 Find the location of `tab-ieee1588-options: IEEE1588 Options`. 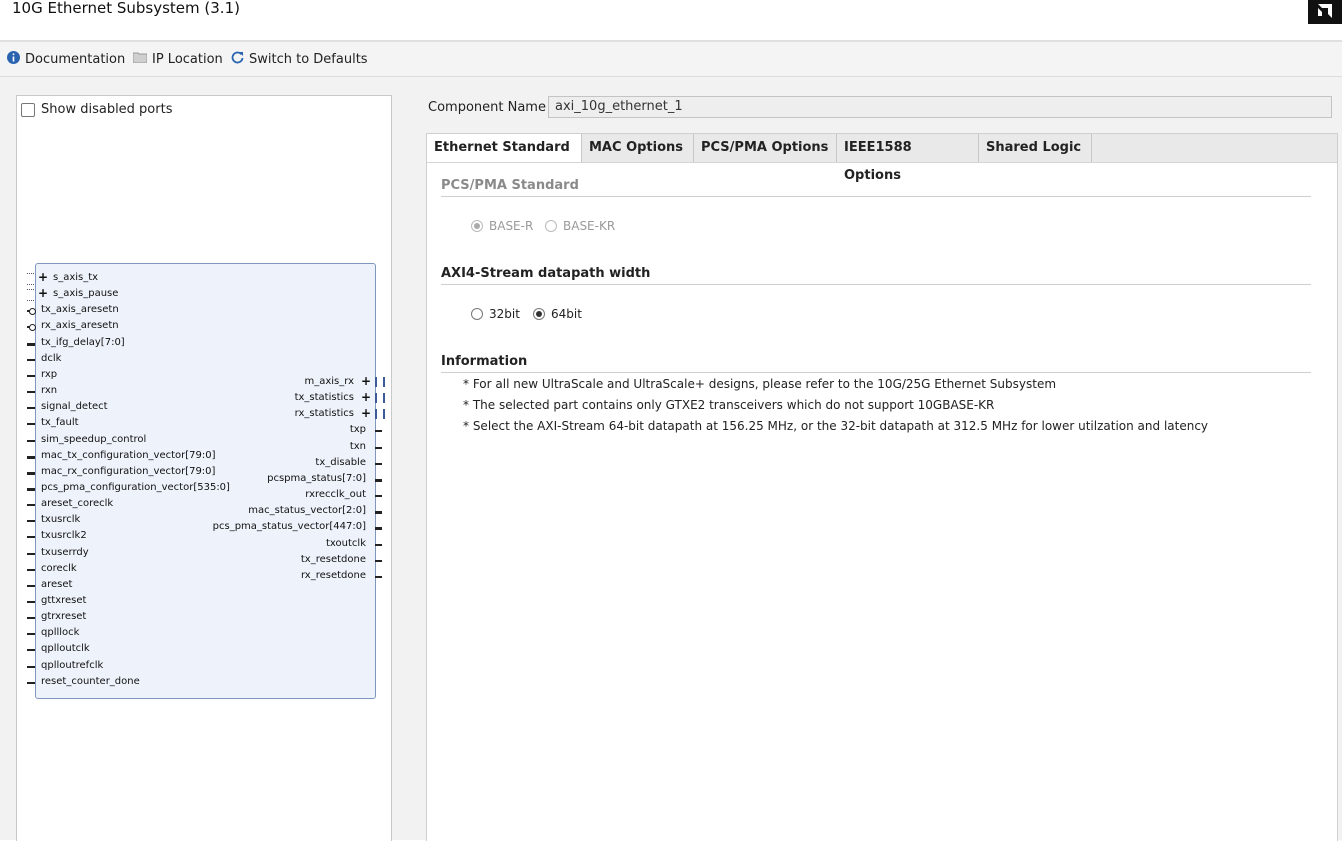

tab-ieee1588-options: IEEE1588 Options is located at coordinates (908, 158).